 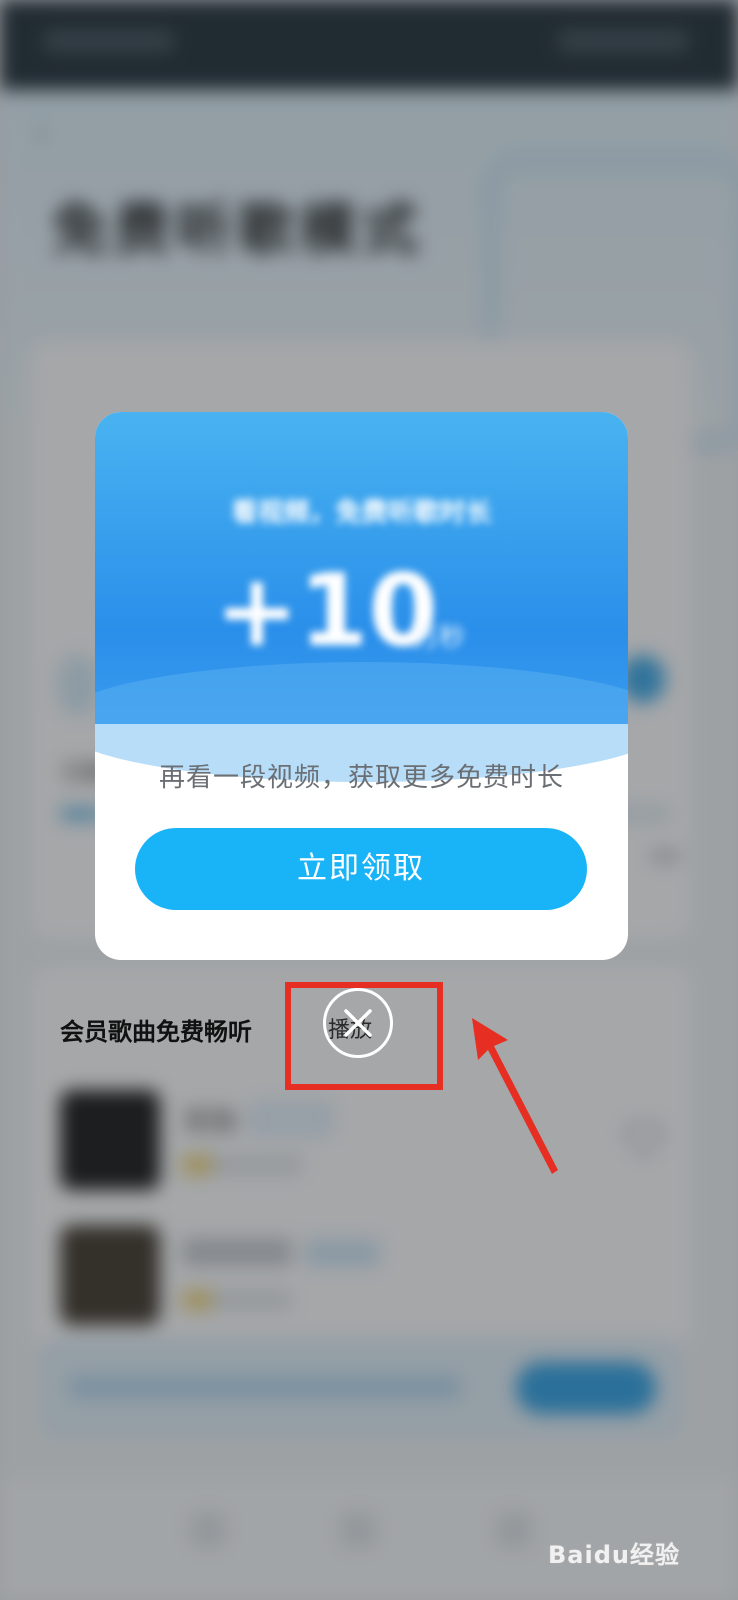 What do you see at coordinates (156, 1032) in the screenshot?
I see `section-title: 会员歌曲免费畅听` at bounding box center [156, 1032].